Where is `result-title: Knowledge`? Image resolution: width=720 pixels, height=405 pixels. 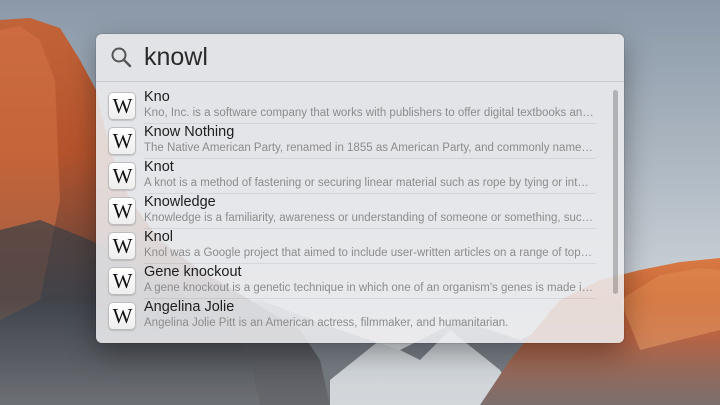 result-title: Knowledge is located at coordinates (180, 202).